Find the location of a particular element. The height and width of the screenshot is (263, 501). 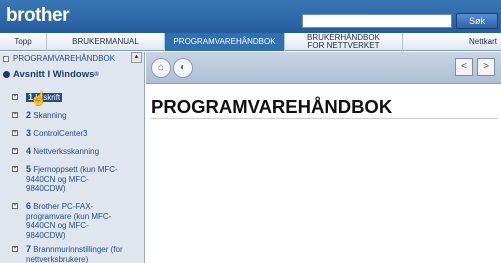

item-number: 7 is located at coordinates (29, 249).